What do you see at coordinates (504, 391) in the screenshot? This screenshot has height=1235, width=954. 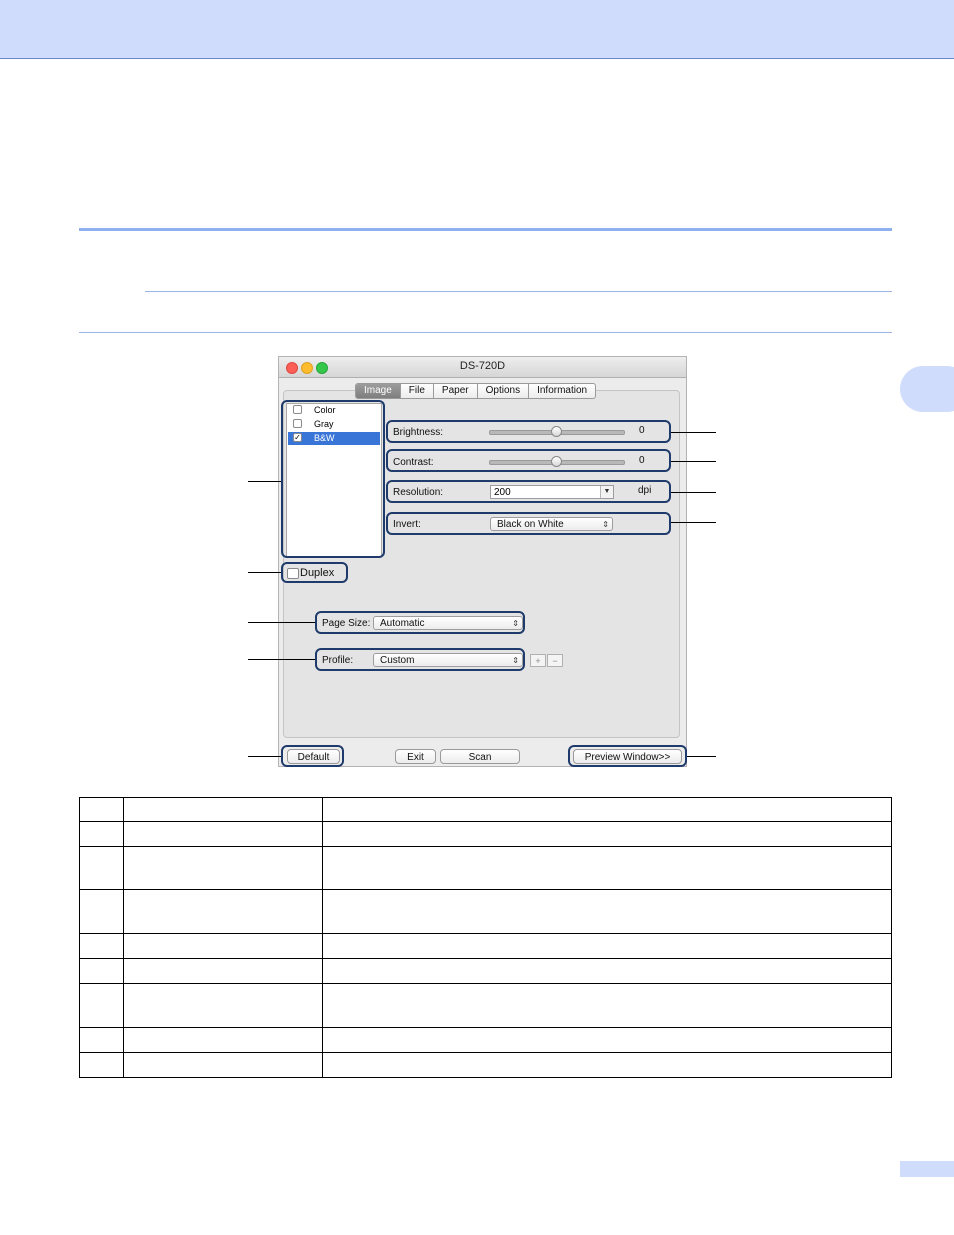 I see `tab-options: Options` at bounding box center [504, 391].